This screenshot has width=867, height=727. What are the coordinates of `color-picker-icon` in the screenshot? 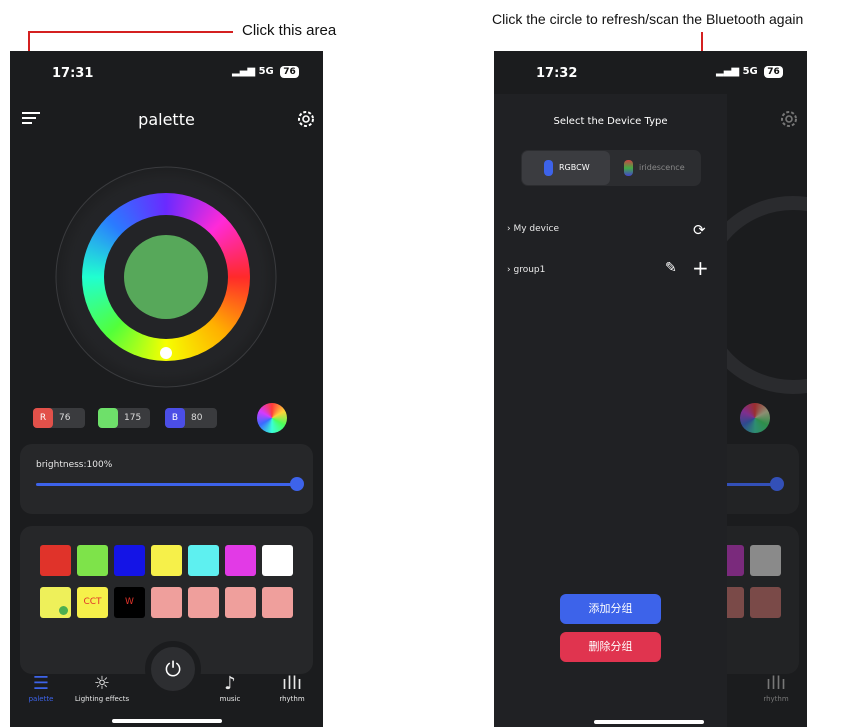 It's located at (272, 418).